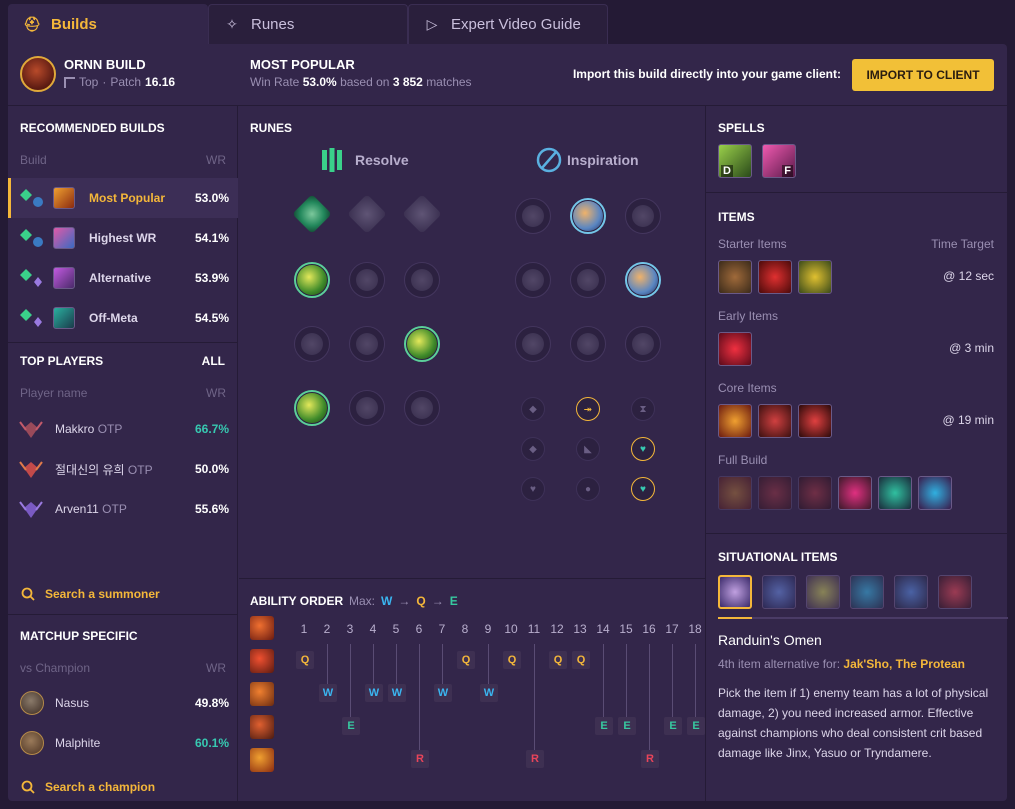 This screenshot has height=809, width=1015. What do you see at coordinates (403, 601) in the screenshot?
I see `max-order: Max: W → Q → E` at bounding box center [403, 601].